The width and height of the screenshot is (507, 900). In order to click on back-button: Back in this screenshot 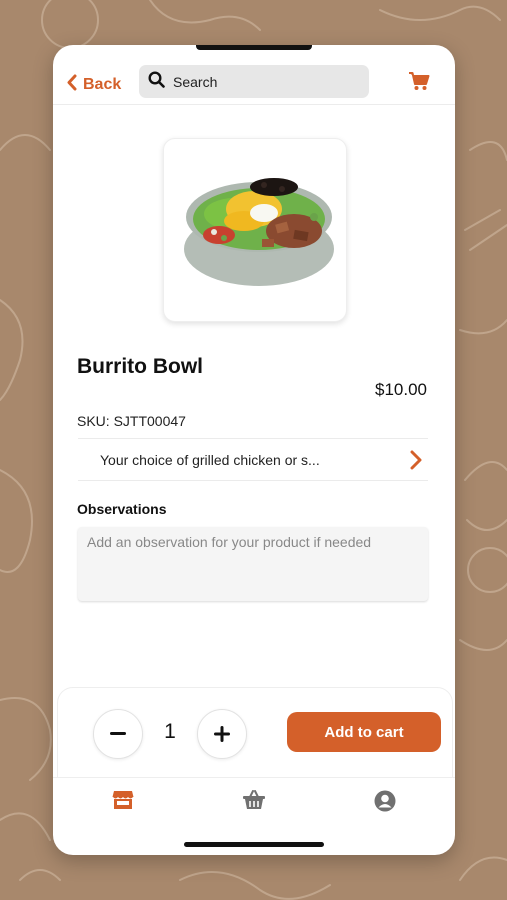, I will do `click(93, 85)`.